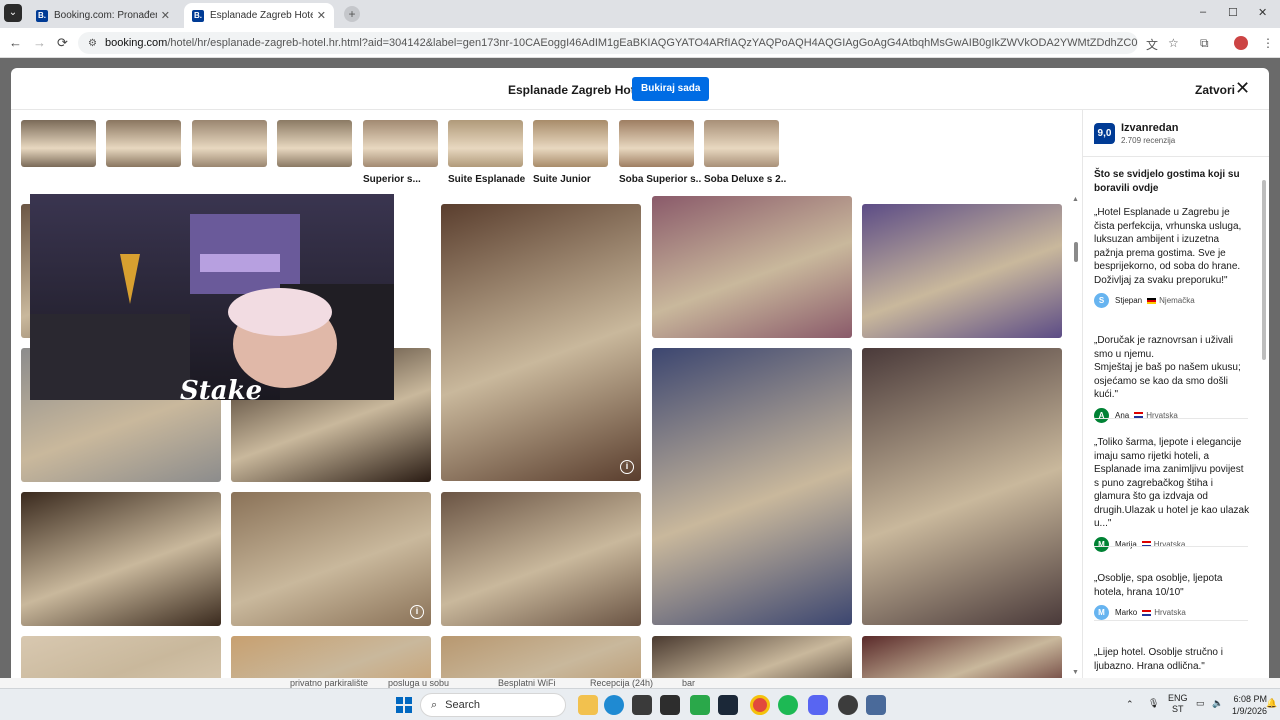  Describe the element at coordinates (574, 179) in the screenshot. I see `room-type-label: Suite Junior` at that location.